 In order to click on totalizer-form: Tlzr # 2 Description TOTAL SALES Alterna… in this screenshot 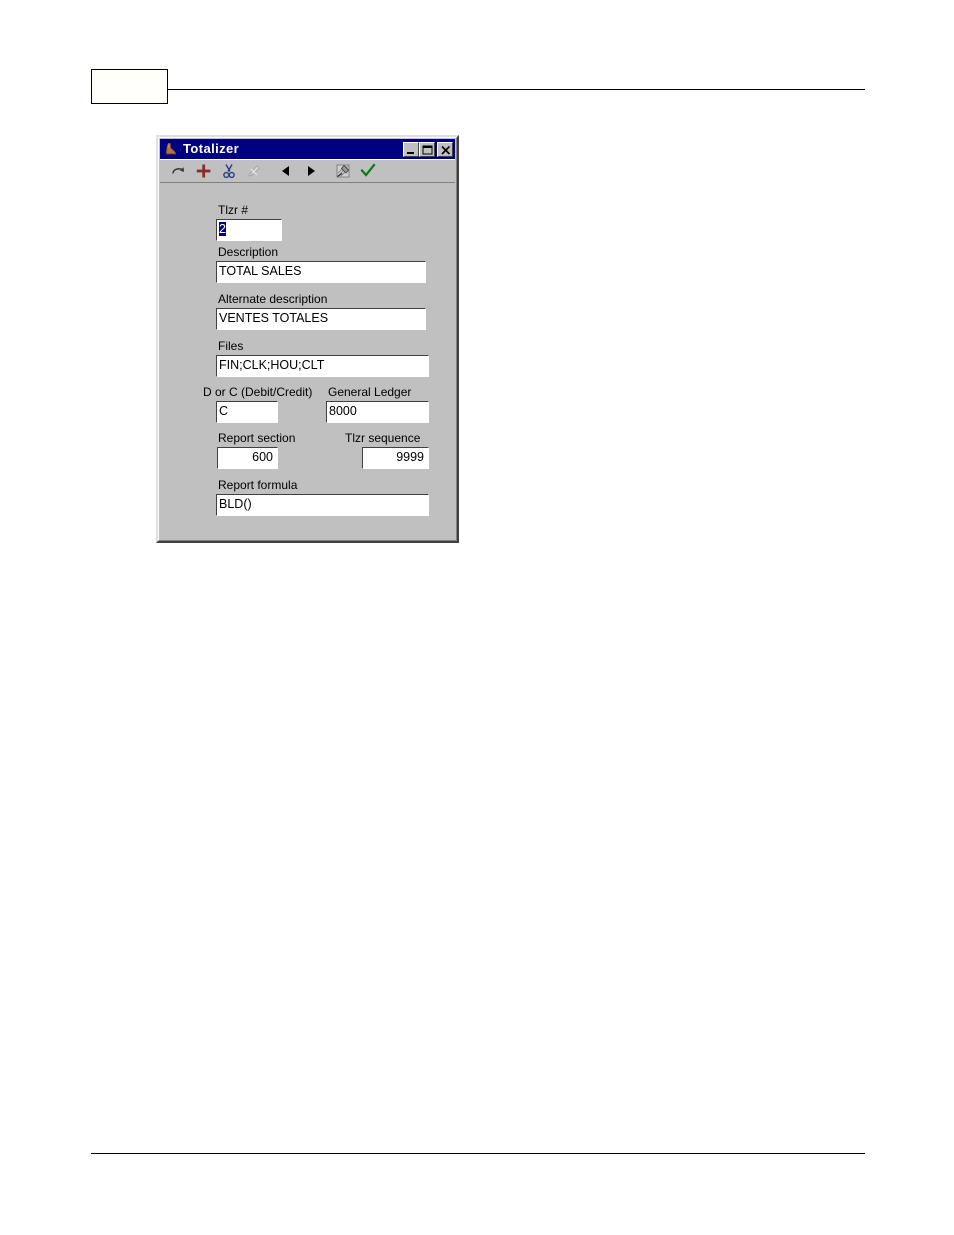, I will do `click(307, 361)`.